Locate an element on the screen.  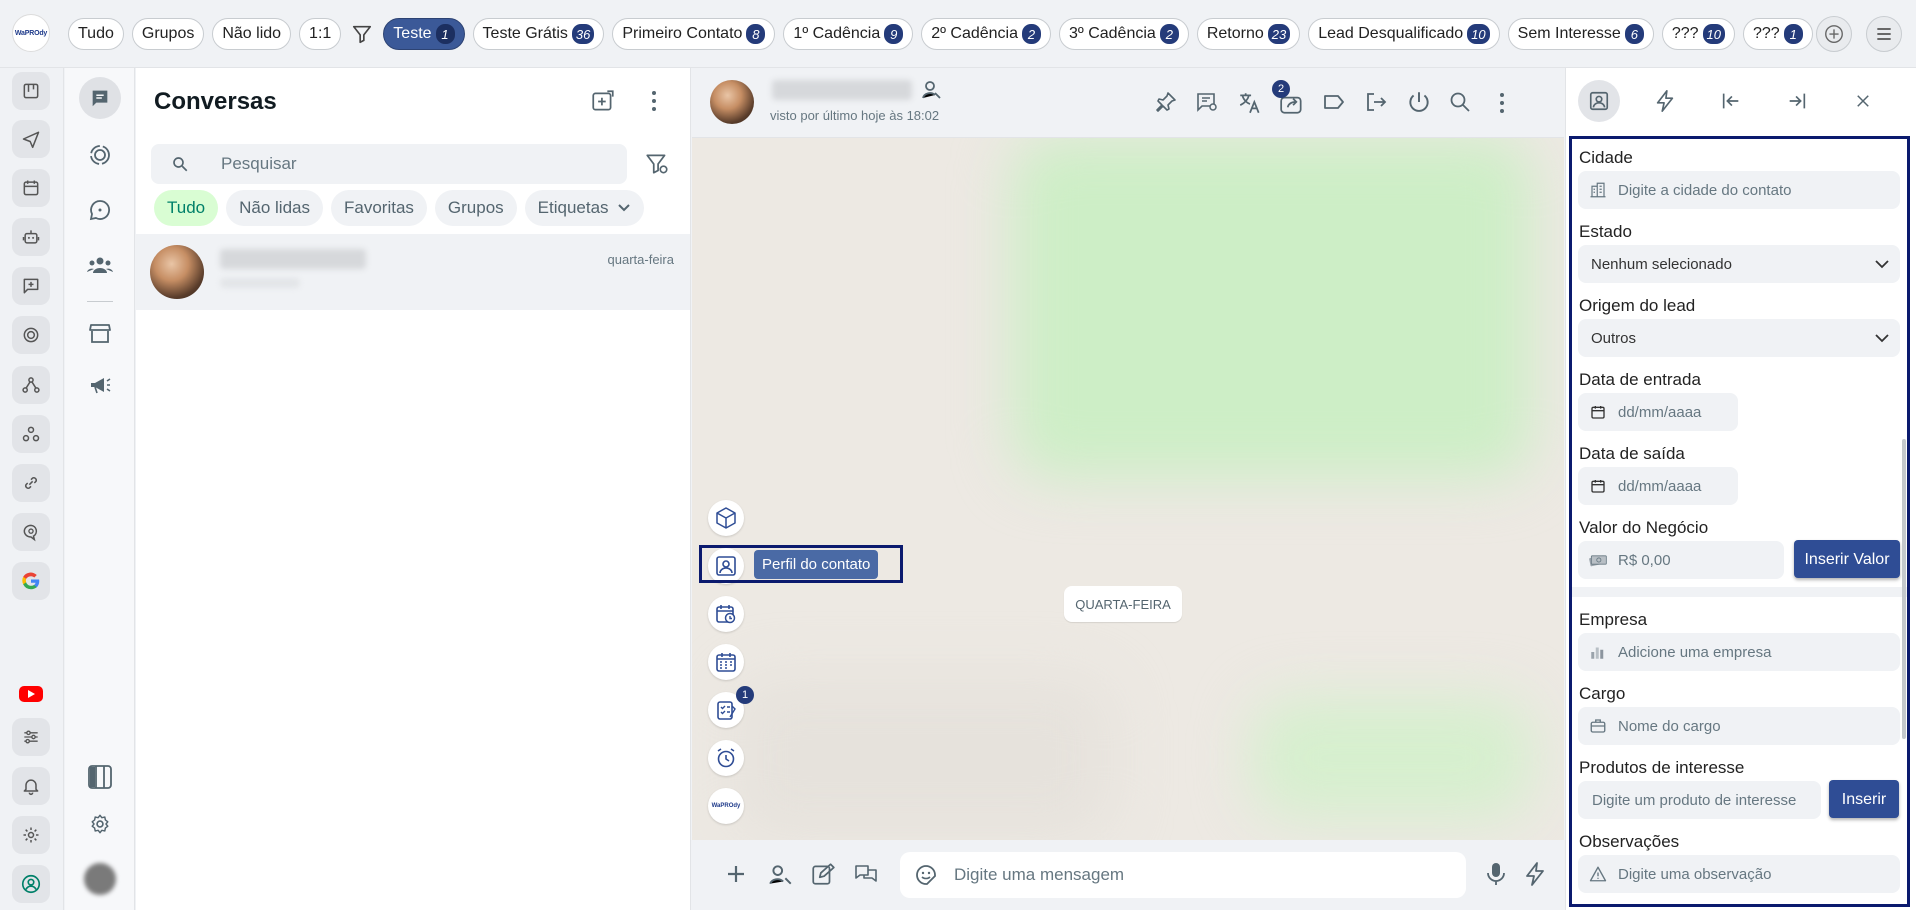
chip-tag-teste: Teste 1 is located at coordinates (424, 34).